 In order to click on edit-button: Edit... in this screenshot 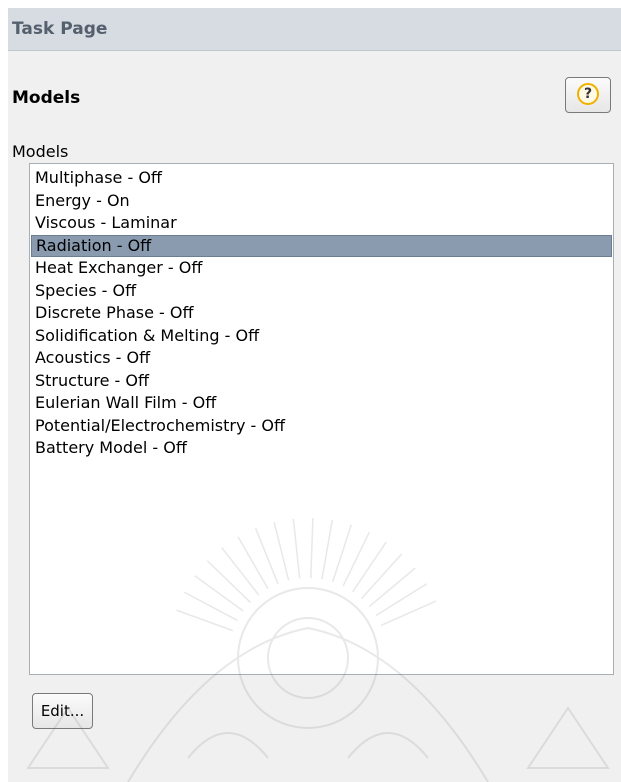, I will do `click(62, 711)`.